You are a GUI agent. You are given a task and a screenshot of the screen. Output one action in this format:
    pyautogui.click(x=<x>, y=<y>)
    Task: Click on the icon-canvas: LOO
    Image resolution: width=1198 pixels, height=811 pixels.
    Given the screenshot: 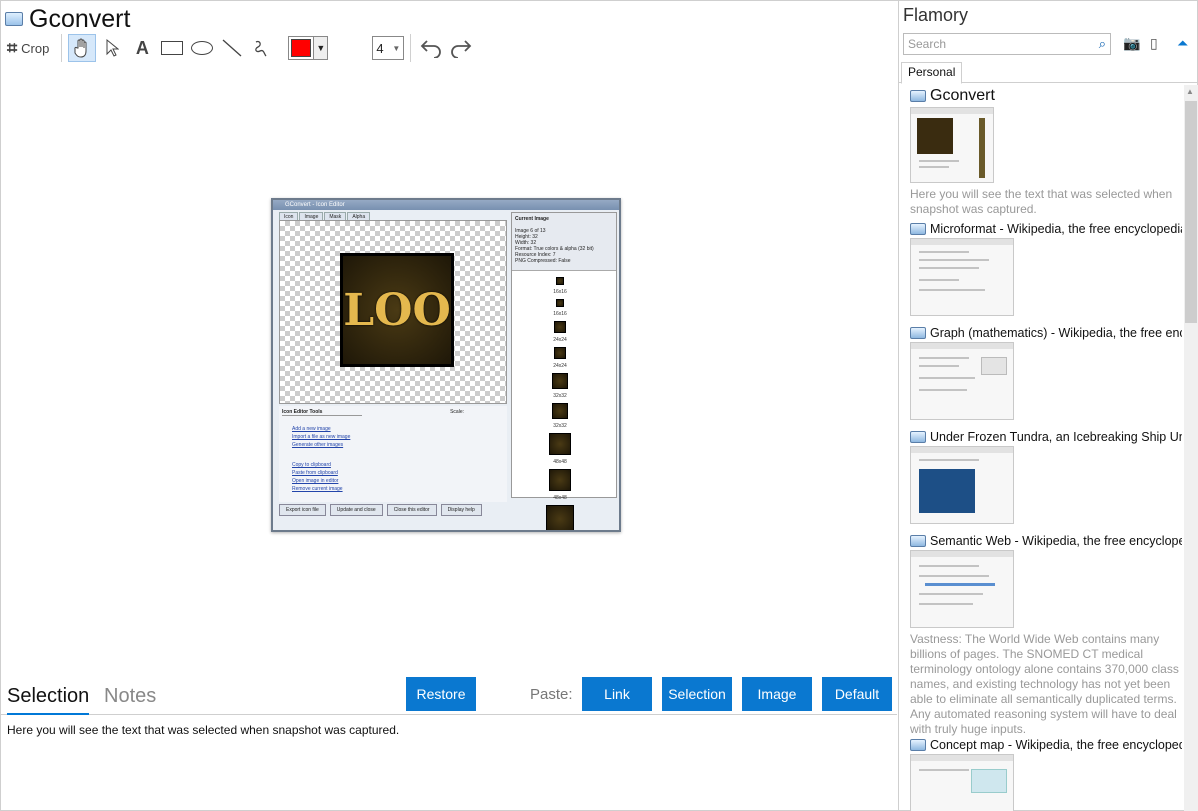 What is the action you would take?
    pyautogui.click(x=393, y=312)
    